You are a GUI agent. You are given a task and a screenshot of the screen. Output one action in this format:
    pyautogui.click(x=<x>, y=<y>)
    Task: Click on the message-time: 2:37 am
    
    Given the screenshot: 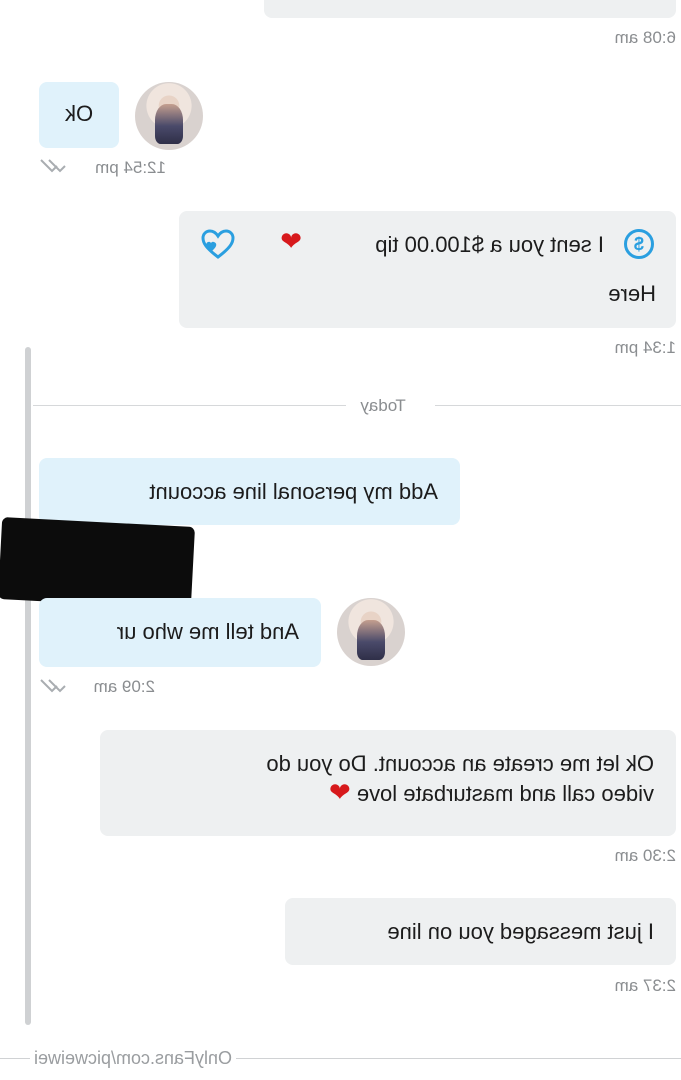 What is the action you would take?
    pyautogui.click(x=645, y=985)
    